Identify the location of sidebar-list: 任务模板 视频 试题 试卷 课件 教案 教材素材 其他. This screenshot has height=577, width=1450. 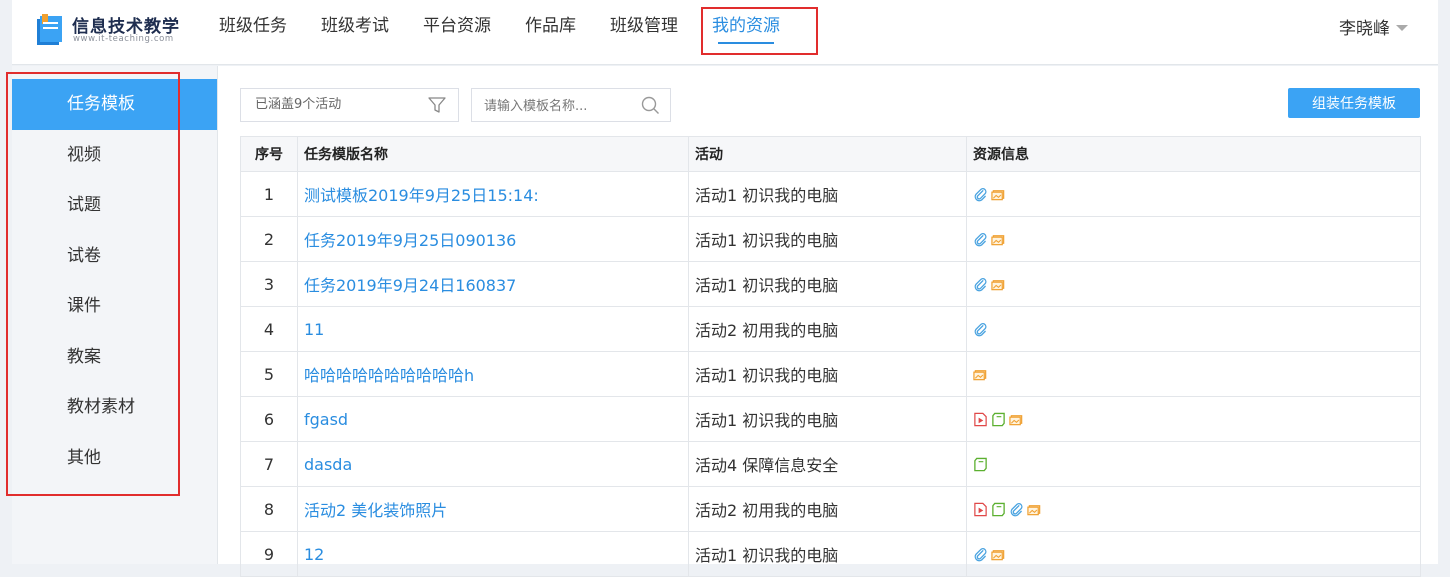
(114, 281).